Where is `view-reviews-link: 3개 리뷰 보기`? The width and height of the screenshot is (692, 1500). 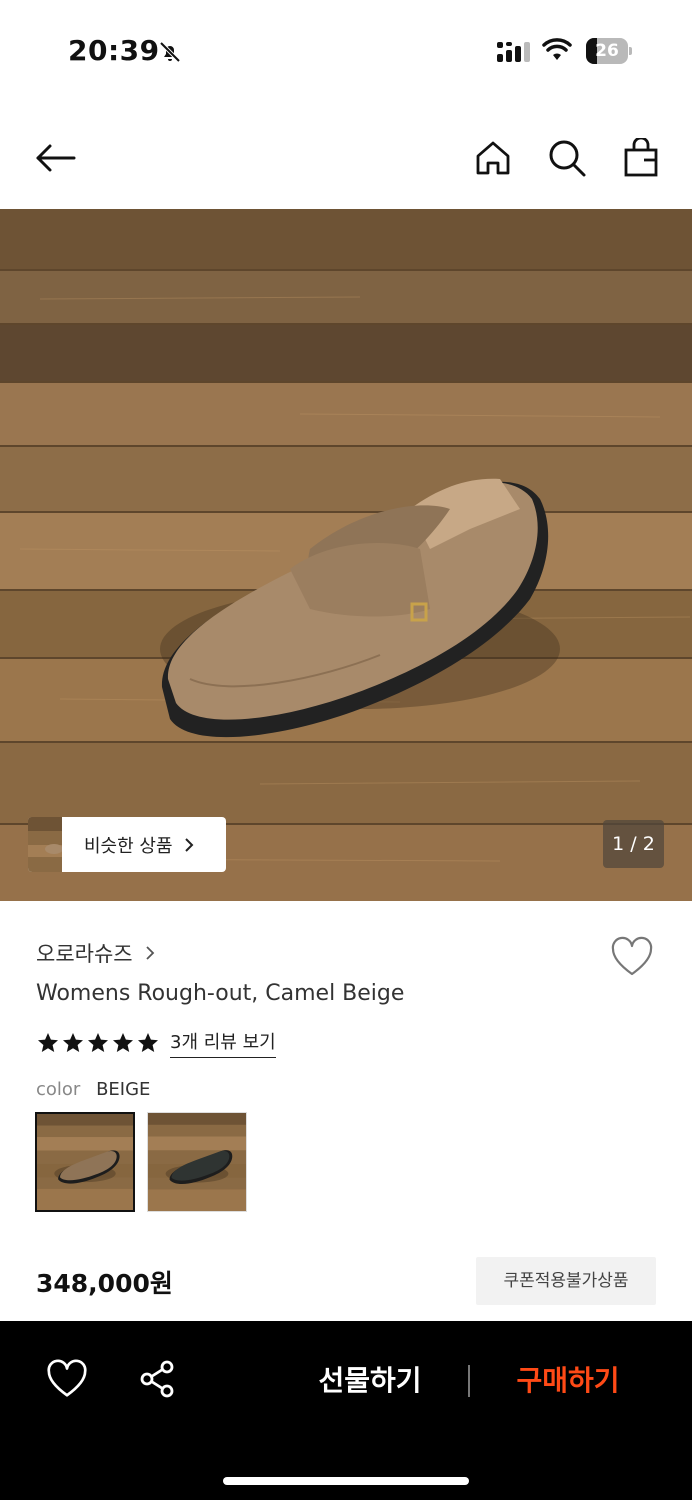 view-reviews-link: 3개 리뷰 보기 is located at coordinates (223, 1043).